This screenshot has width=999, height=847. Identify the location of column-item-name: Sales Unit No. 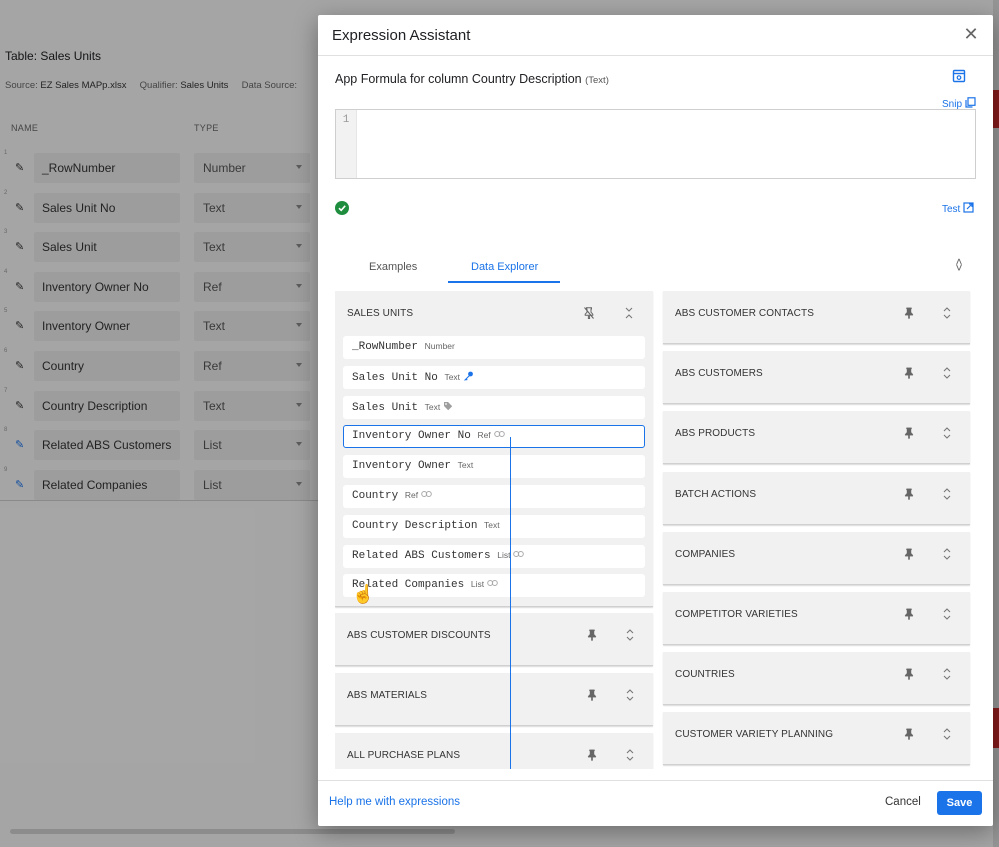
(395, 377).